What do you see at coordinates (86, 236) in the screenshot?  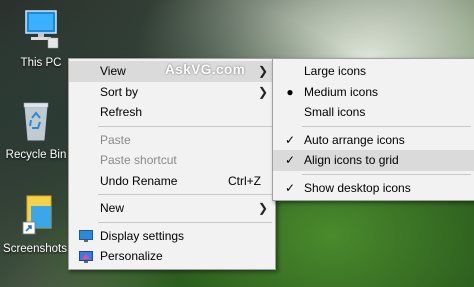 I see `display-settings-icon` at bounding box center [86, 236].